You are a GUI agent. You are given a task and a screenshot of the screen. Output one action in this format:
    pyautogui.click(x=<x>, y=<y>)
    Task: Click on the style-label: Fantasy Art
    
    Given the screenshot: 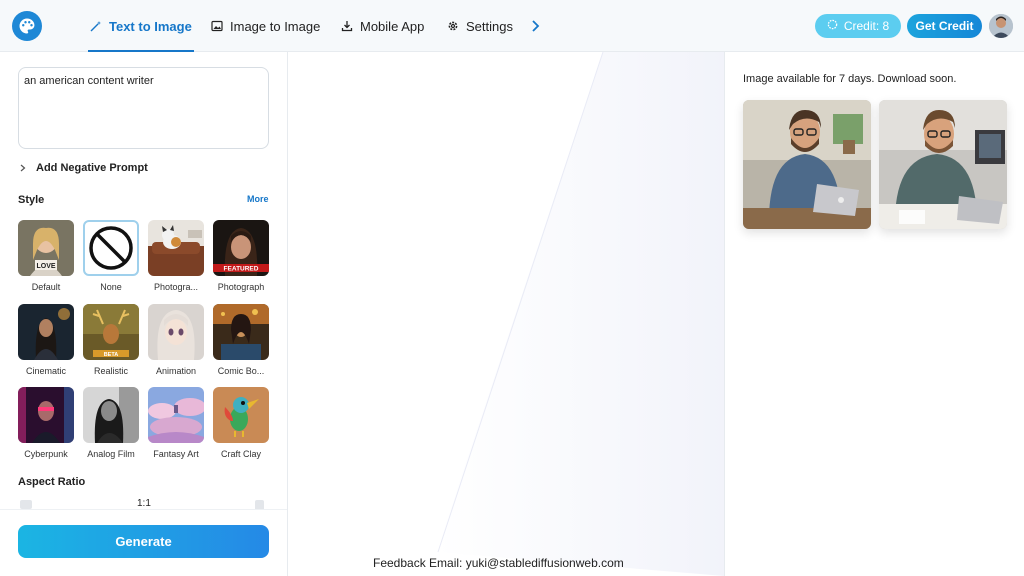 What is the action you would take?
    pyautogui.click(x=176, y=454)
    